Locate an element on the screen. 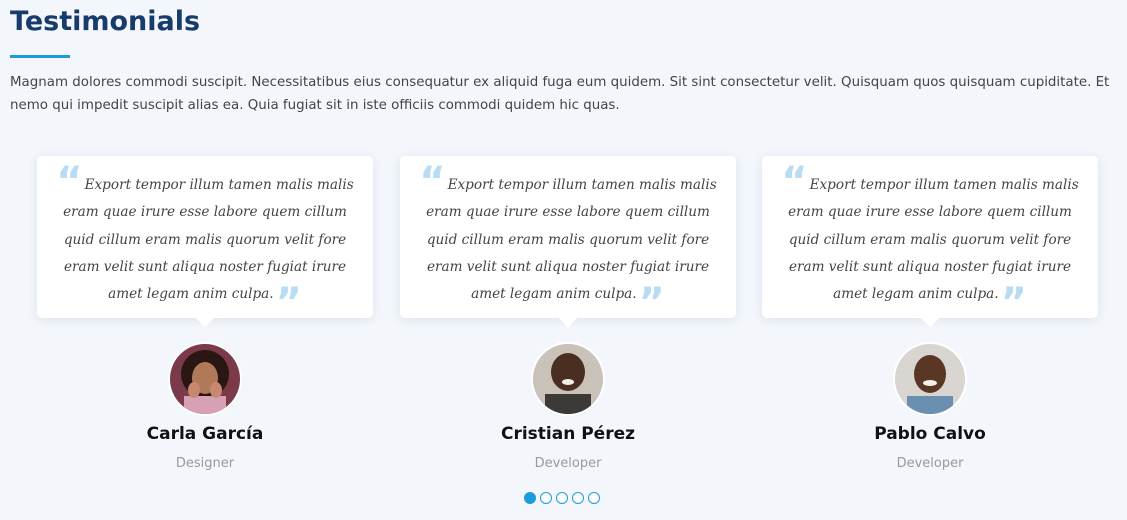  carousel-pagination is located at coordinates (563, 498).